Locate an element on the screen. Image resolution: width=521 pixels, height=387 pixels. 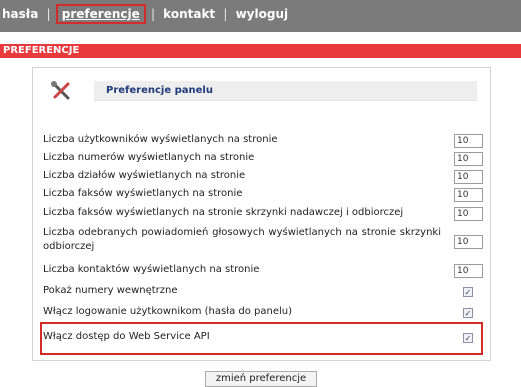
pref-label: Liczba działów wyświetlanych na stronie is located at coordinates (144, 175).